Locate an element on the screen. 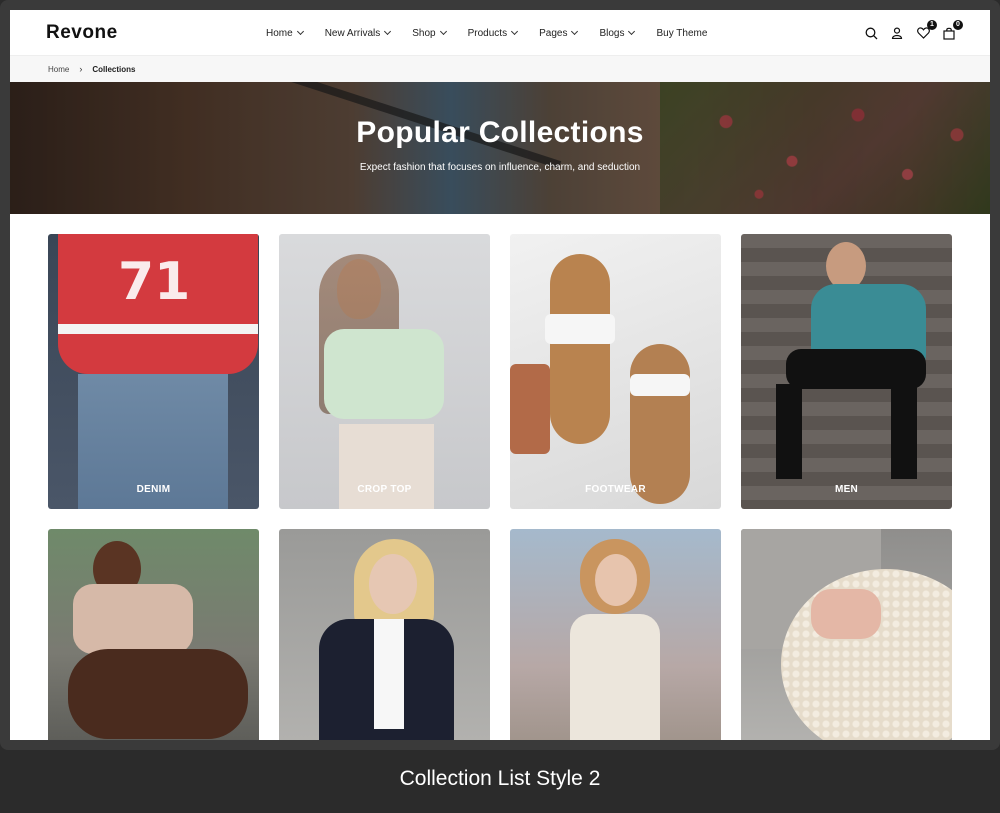 This screenshot has width=1000, height=813. collection-label: DENIM is located at coordinates (153, 489).